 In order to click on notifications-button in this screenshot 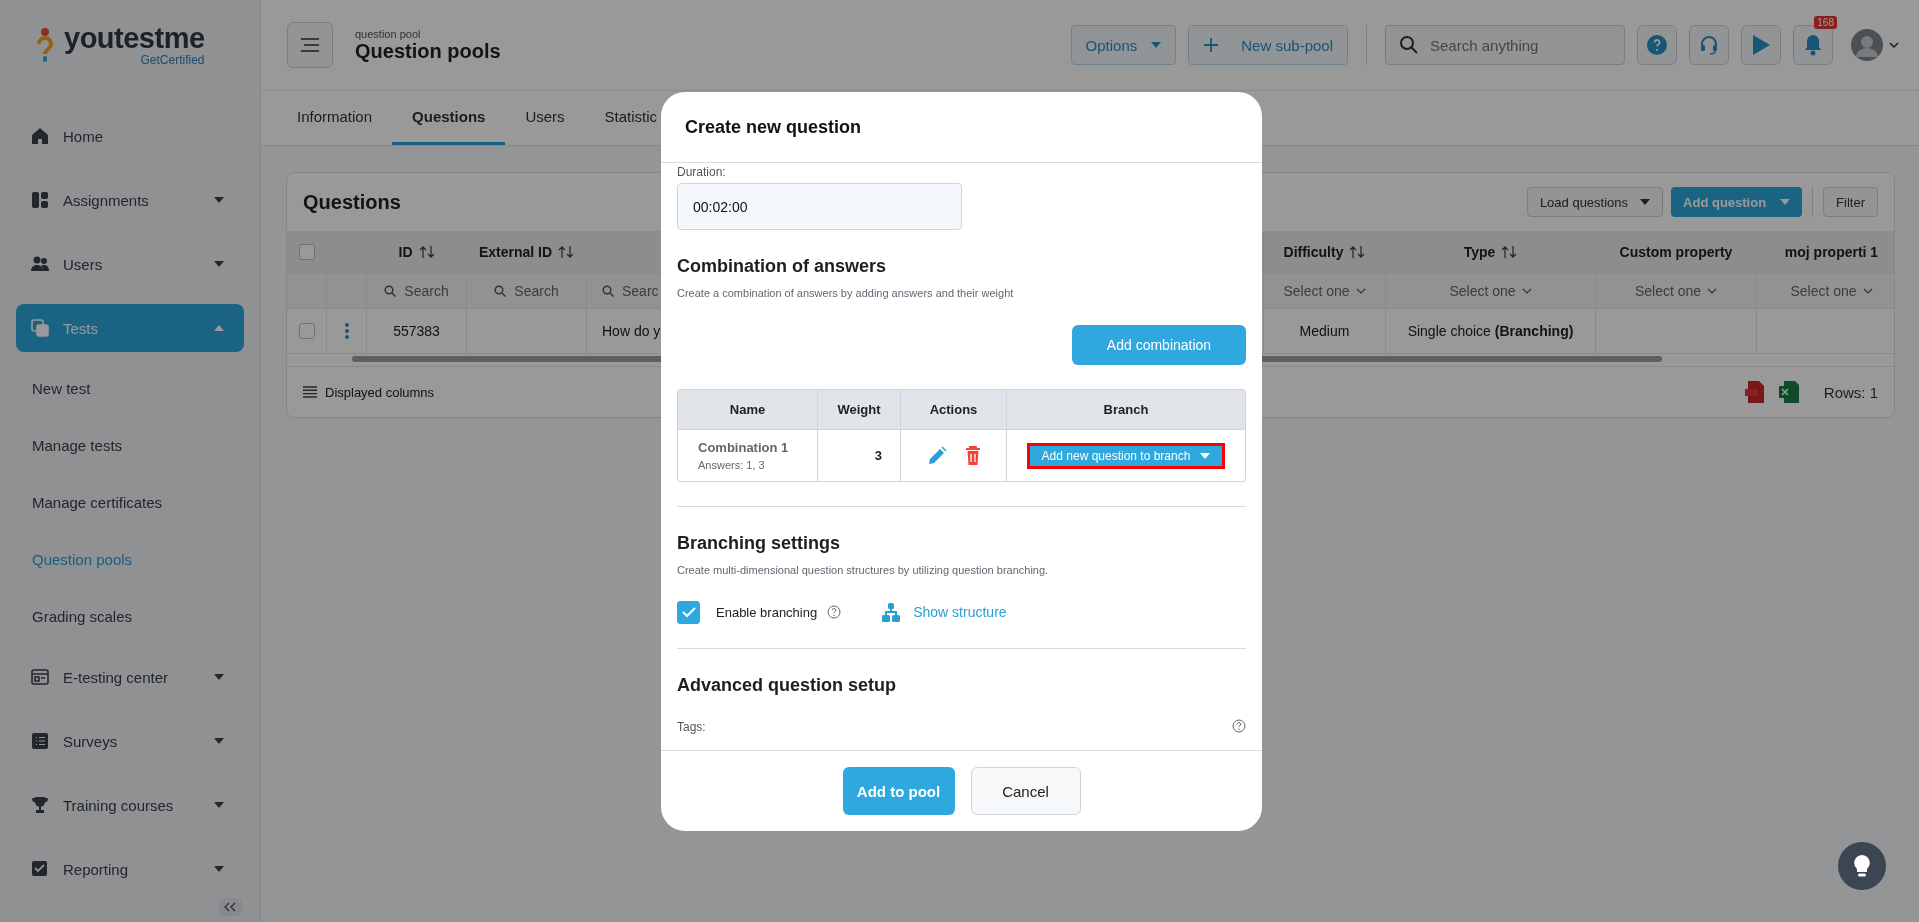, I will do `click(1813, 45)`.